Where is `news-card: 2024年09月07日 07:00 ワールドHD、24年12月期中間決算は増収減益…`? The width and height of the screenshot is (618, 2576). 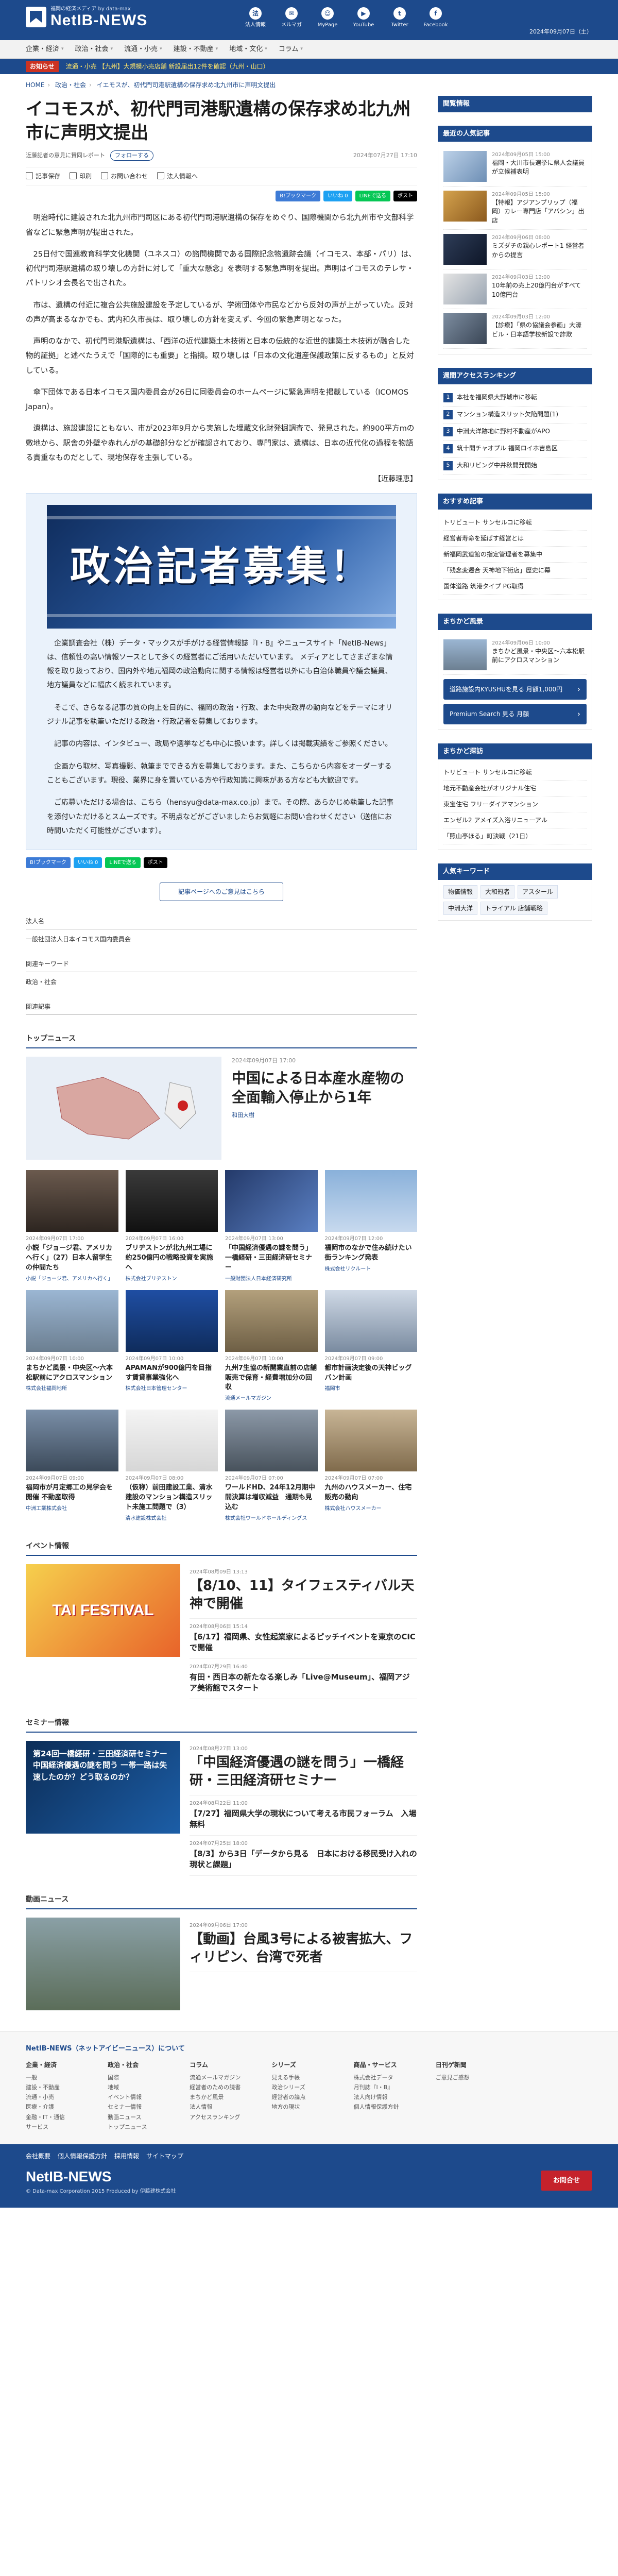
news-card: 2024年09月07日 07:00 ワールドHD、24年12月期中間決算は増収減益… is located at coordinates (272, 1466).